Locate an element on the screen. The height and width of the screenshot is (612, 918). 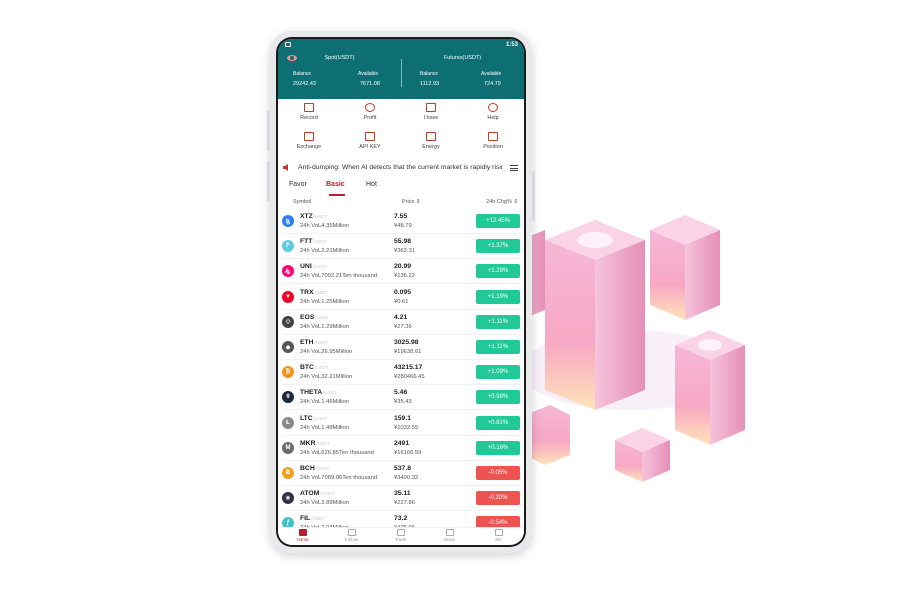
coin-symbol-text: FIL is located at coordinates (305, 519).